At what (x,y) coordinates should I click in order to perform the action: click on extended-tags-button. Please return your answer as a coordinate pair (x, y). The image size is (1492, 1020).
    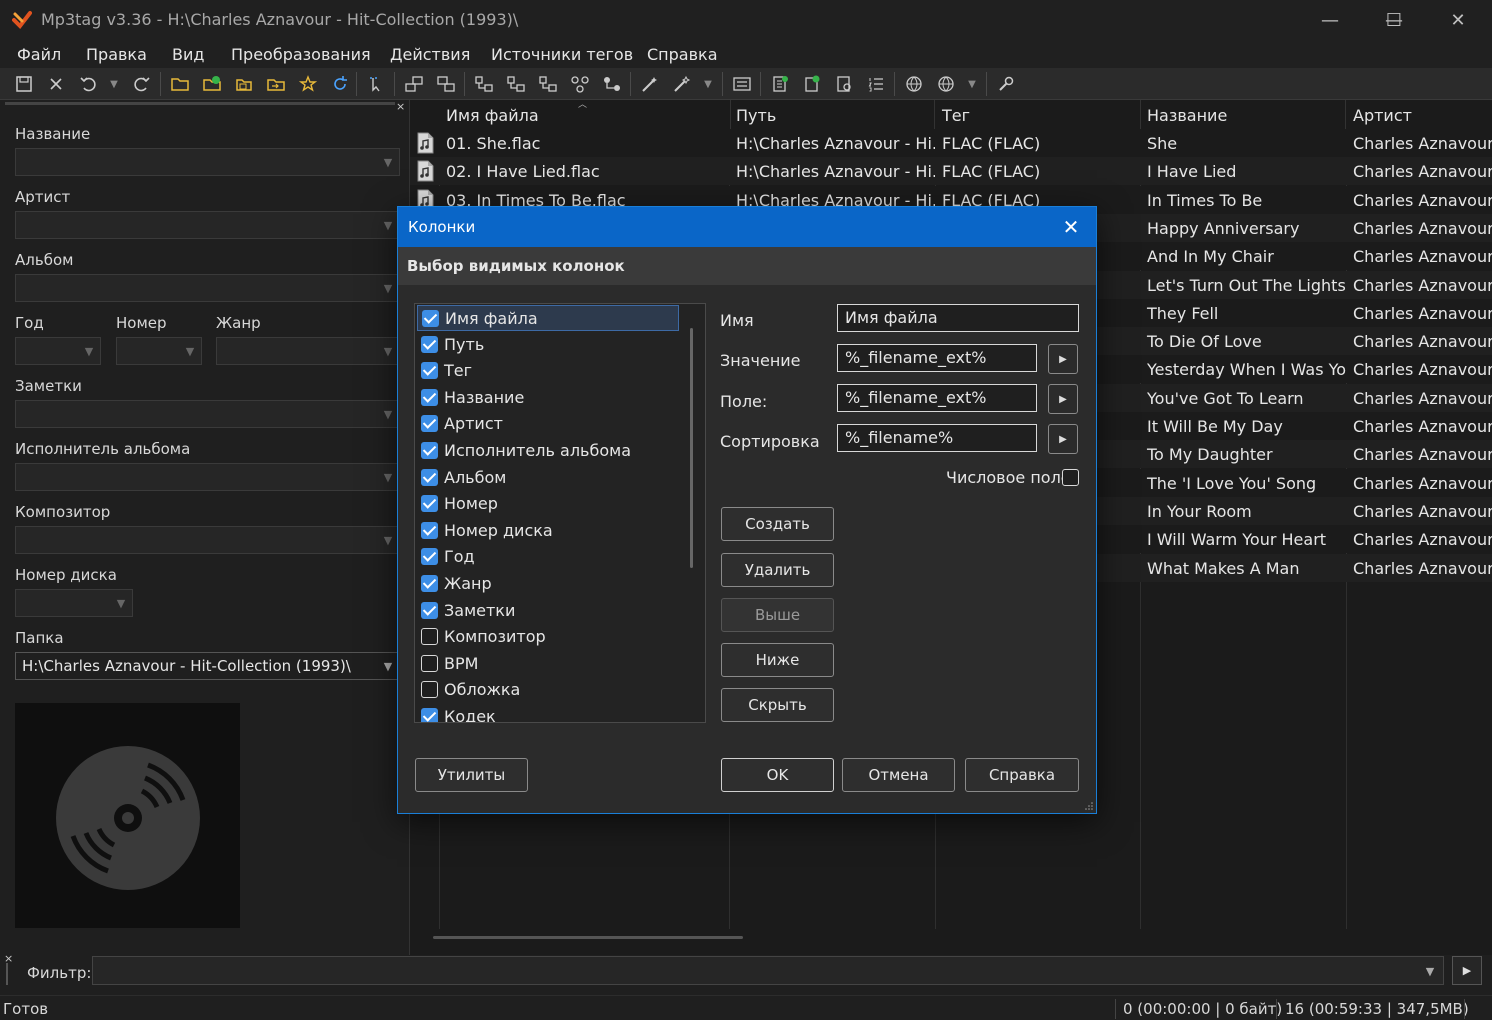
    Looking at the image, I should click on (742, 84).